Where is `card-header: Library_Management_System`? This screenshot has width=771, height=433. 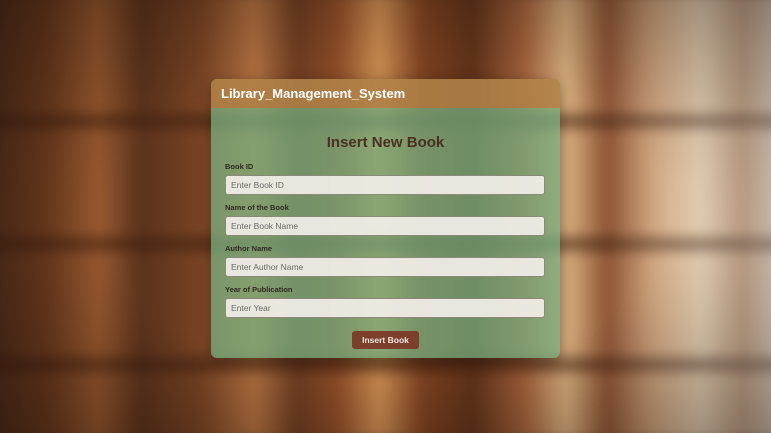
card-header: Library_Management_System is located at coordinates (385, 93).